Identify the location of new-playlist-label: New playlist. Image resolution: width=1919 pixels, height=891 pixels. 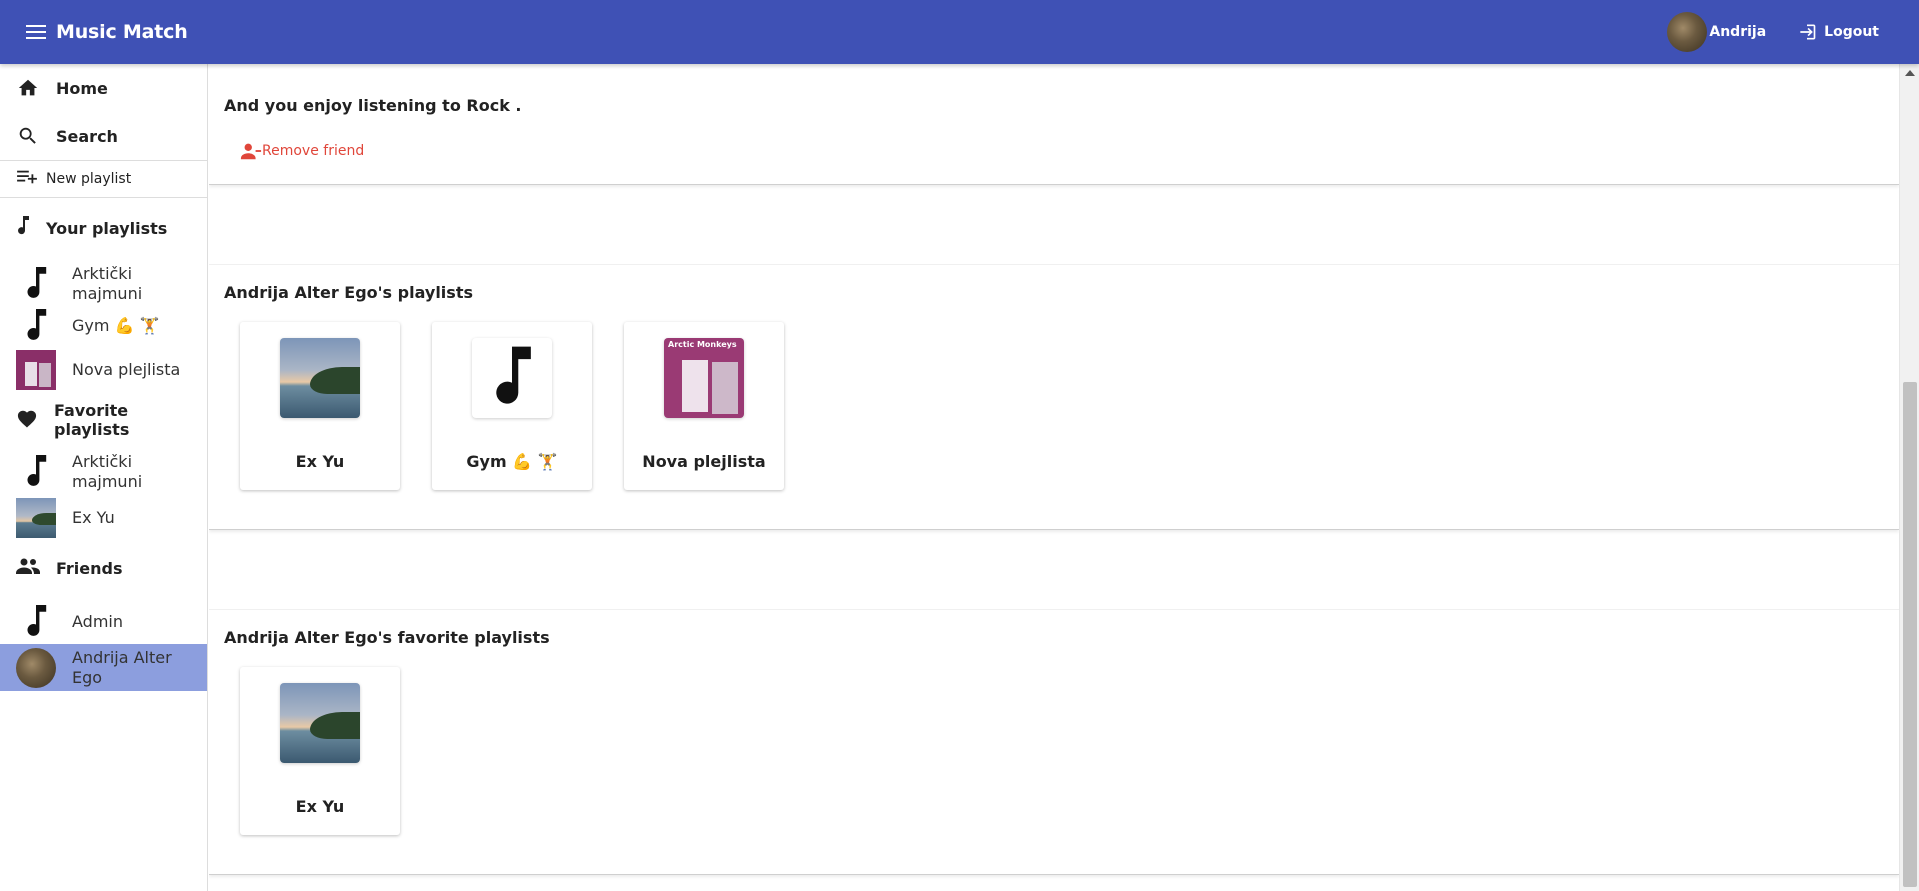
(89, 179).